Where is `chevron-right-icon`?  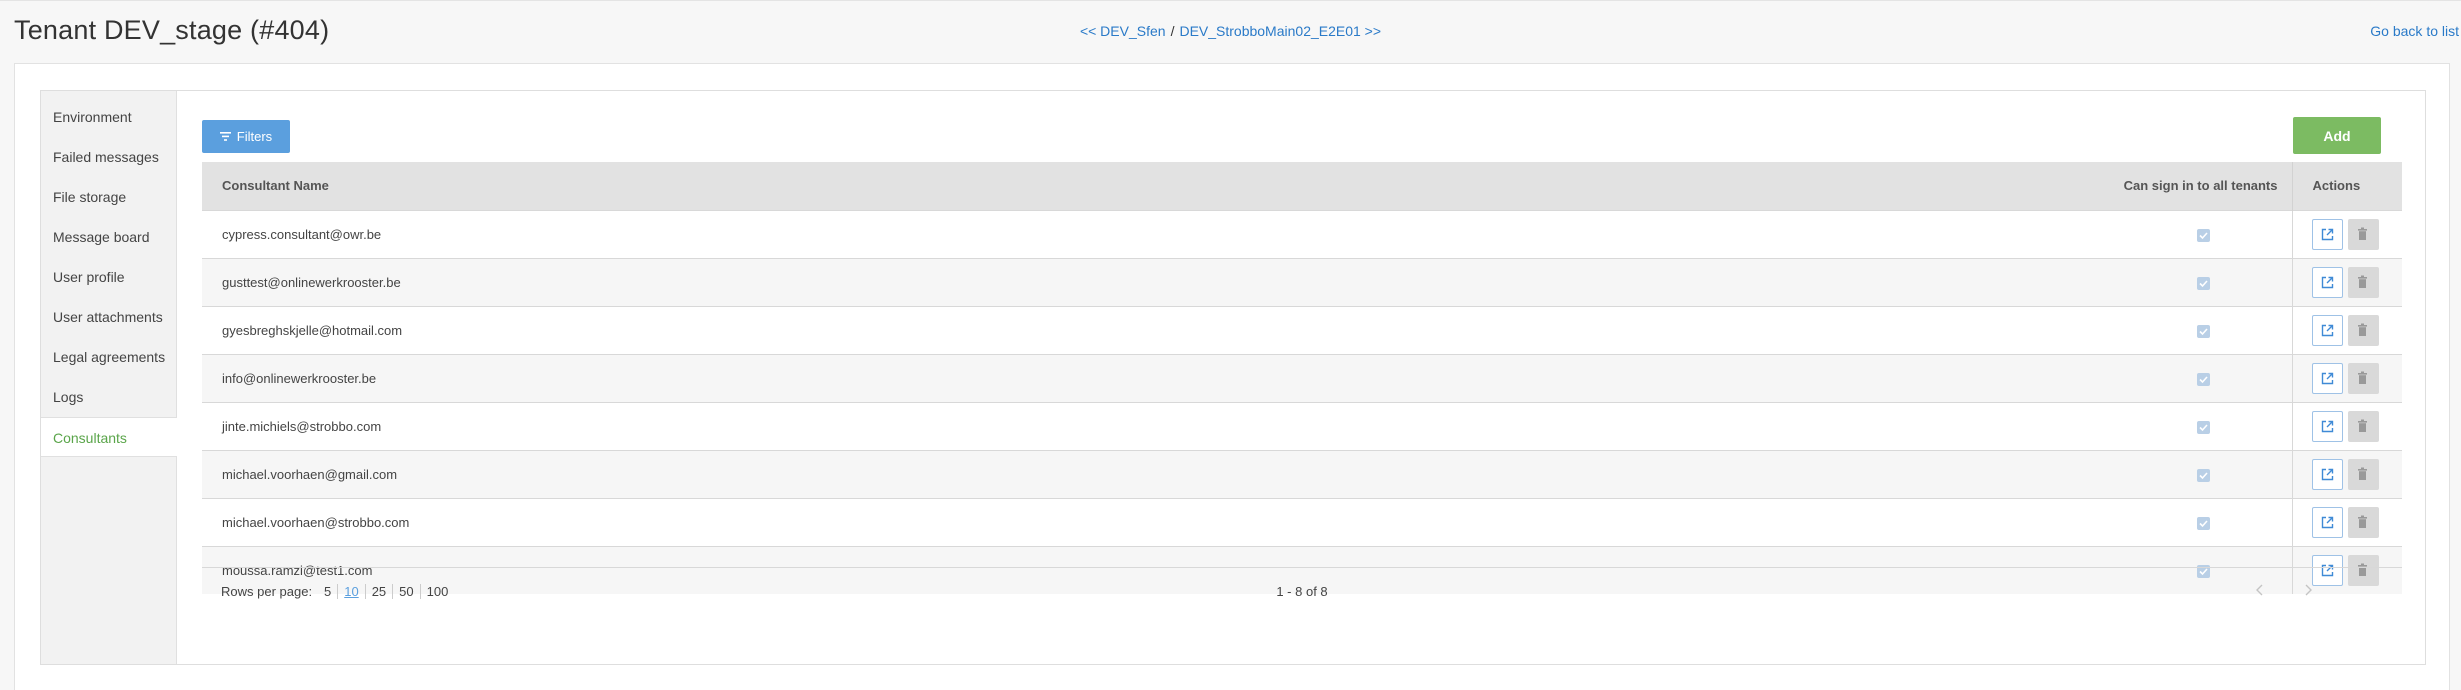 chevron-right-icon is located at coordinates (2308, 590).